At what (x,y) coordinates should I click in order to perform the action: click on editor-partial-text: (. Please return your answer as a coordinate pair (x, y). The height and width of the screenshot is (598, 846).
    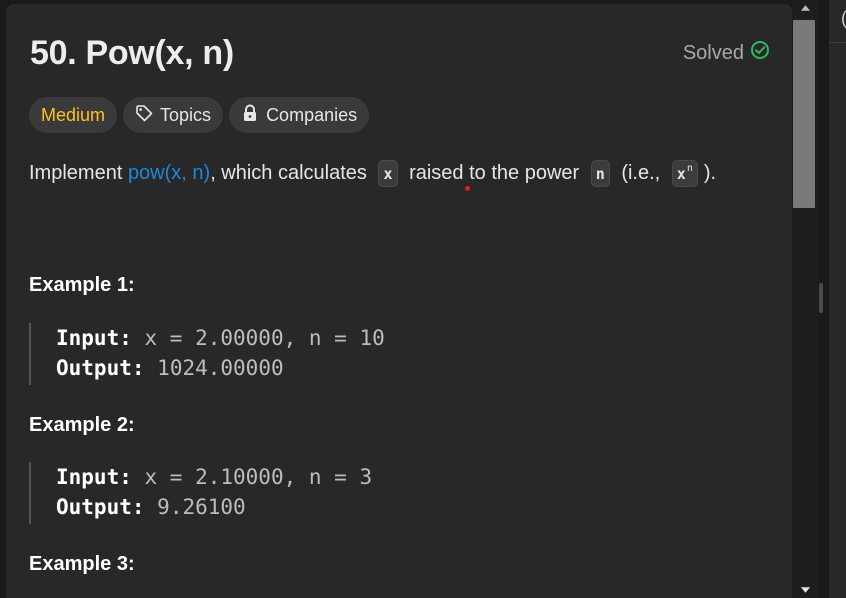
    Looking at the image, I should click on (843, 18).